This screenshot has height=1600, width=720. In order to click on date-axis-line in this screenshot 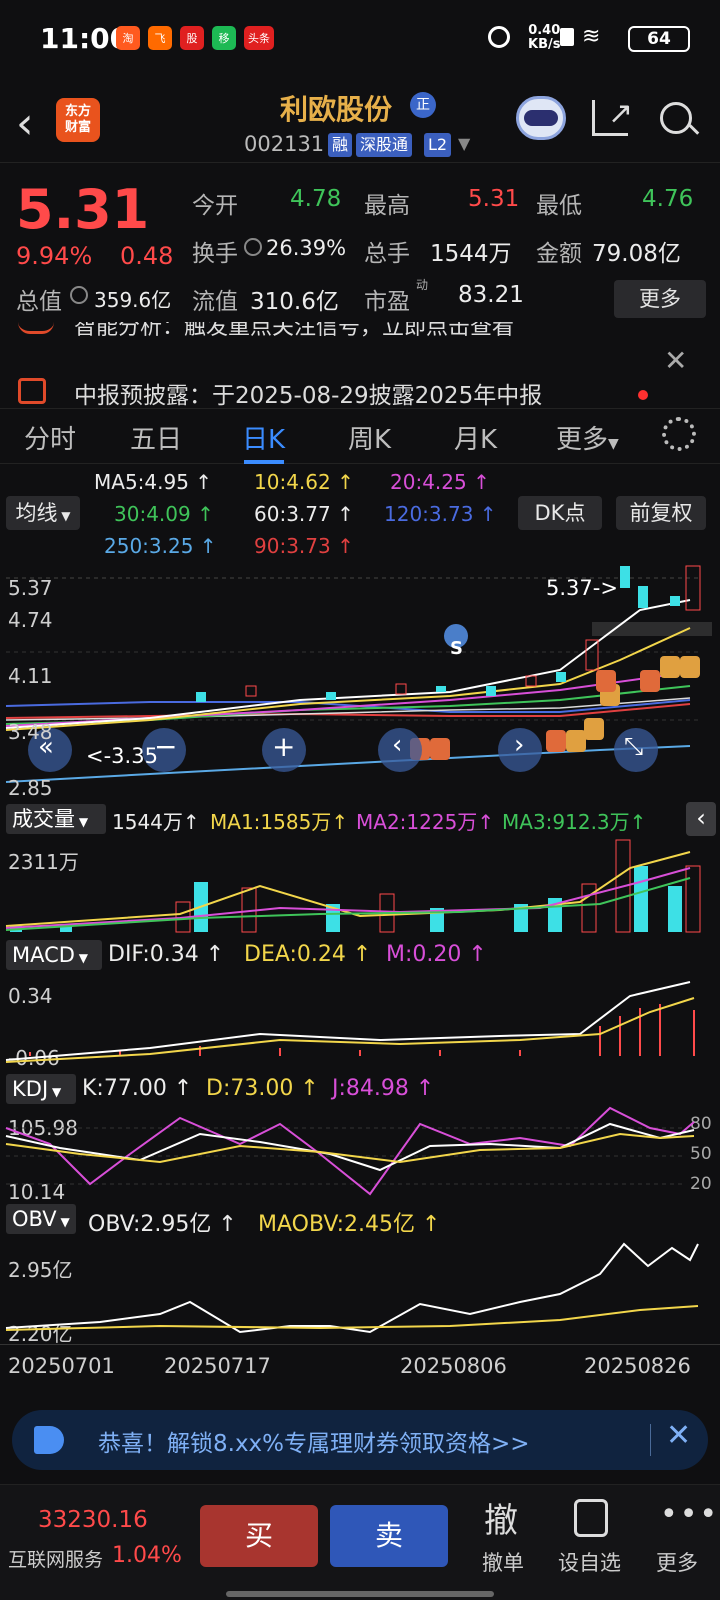, I will do `click(360, 1344)`.